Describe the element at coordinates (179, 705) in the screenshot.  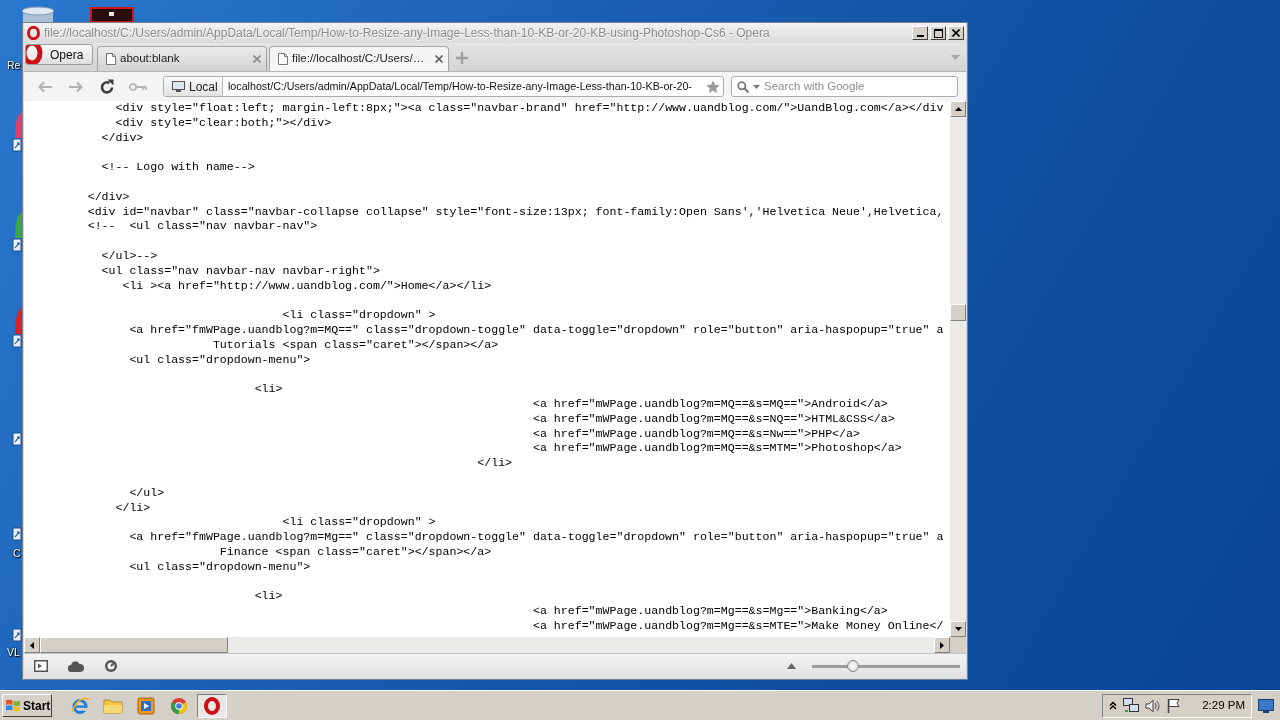
I see `circle-logo-icon` at that location.